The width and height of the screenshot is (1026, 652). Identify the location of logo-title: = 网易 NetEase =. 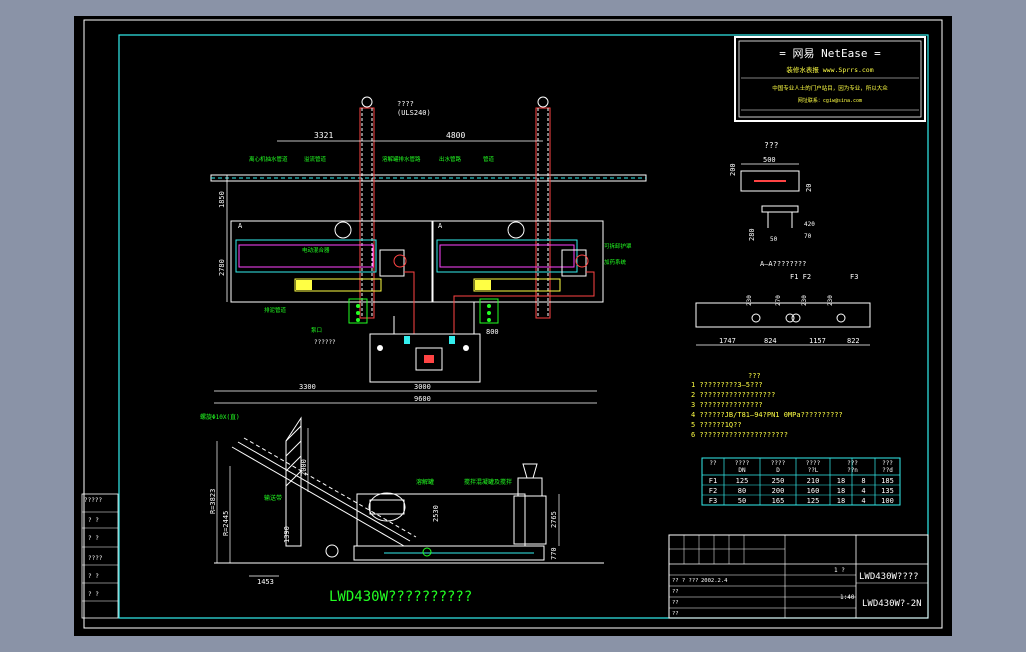
(830, 53).